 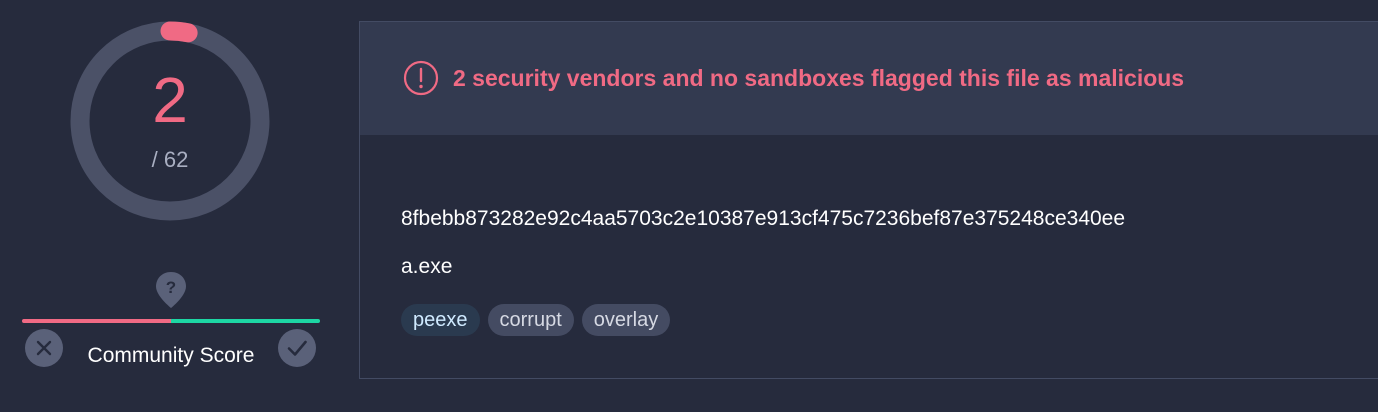 I want to click on detection-total: / 62, so click(x=170, y=159).